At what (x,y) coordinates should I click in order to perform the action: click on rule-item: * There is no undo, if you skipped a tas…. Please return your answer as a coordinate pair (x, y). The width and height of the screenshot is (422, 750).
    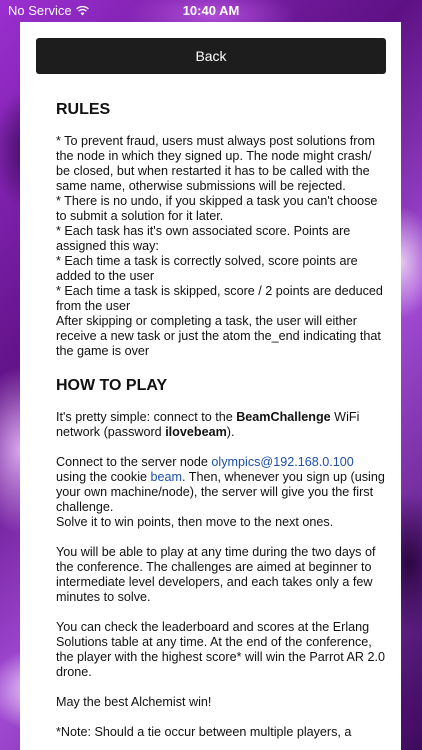
    Looking at the image, I should click on (217, 208).